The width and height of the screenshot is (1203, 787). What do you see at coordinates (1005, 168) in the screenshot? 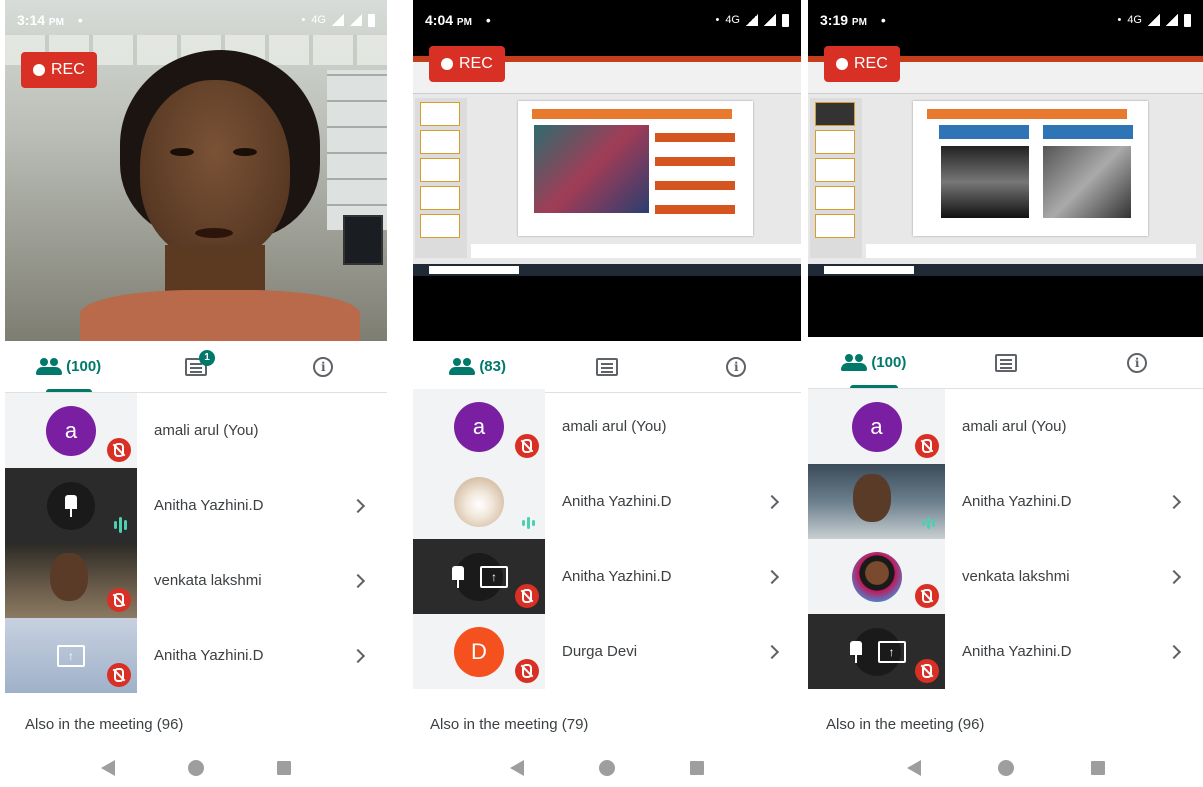
I see `main-video-feed: 3:19 PM • • 4G REC` at bounding box center [1005, 168].